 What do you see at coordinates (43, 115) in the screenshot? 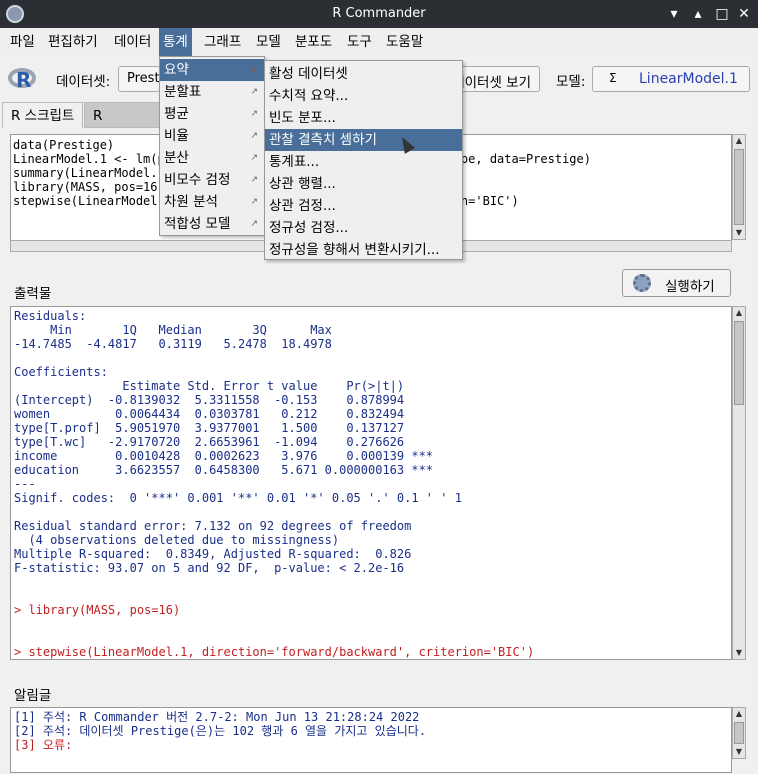
I see `tab-r-script: R 스크립트` at bounding box center [43, 115].